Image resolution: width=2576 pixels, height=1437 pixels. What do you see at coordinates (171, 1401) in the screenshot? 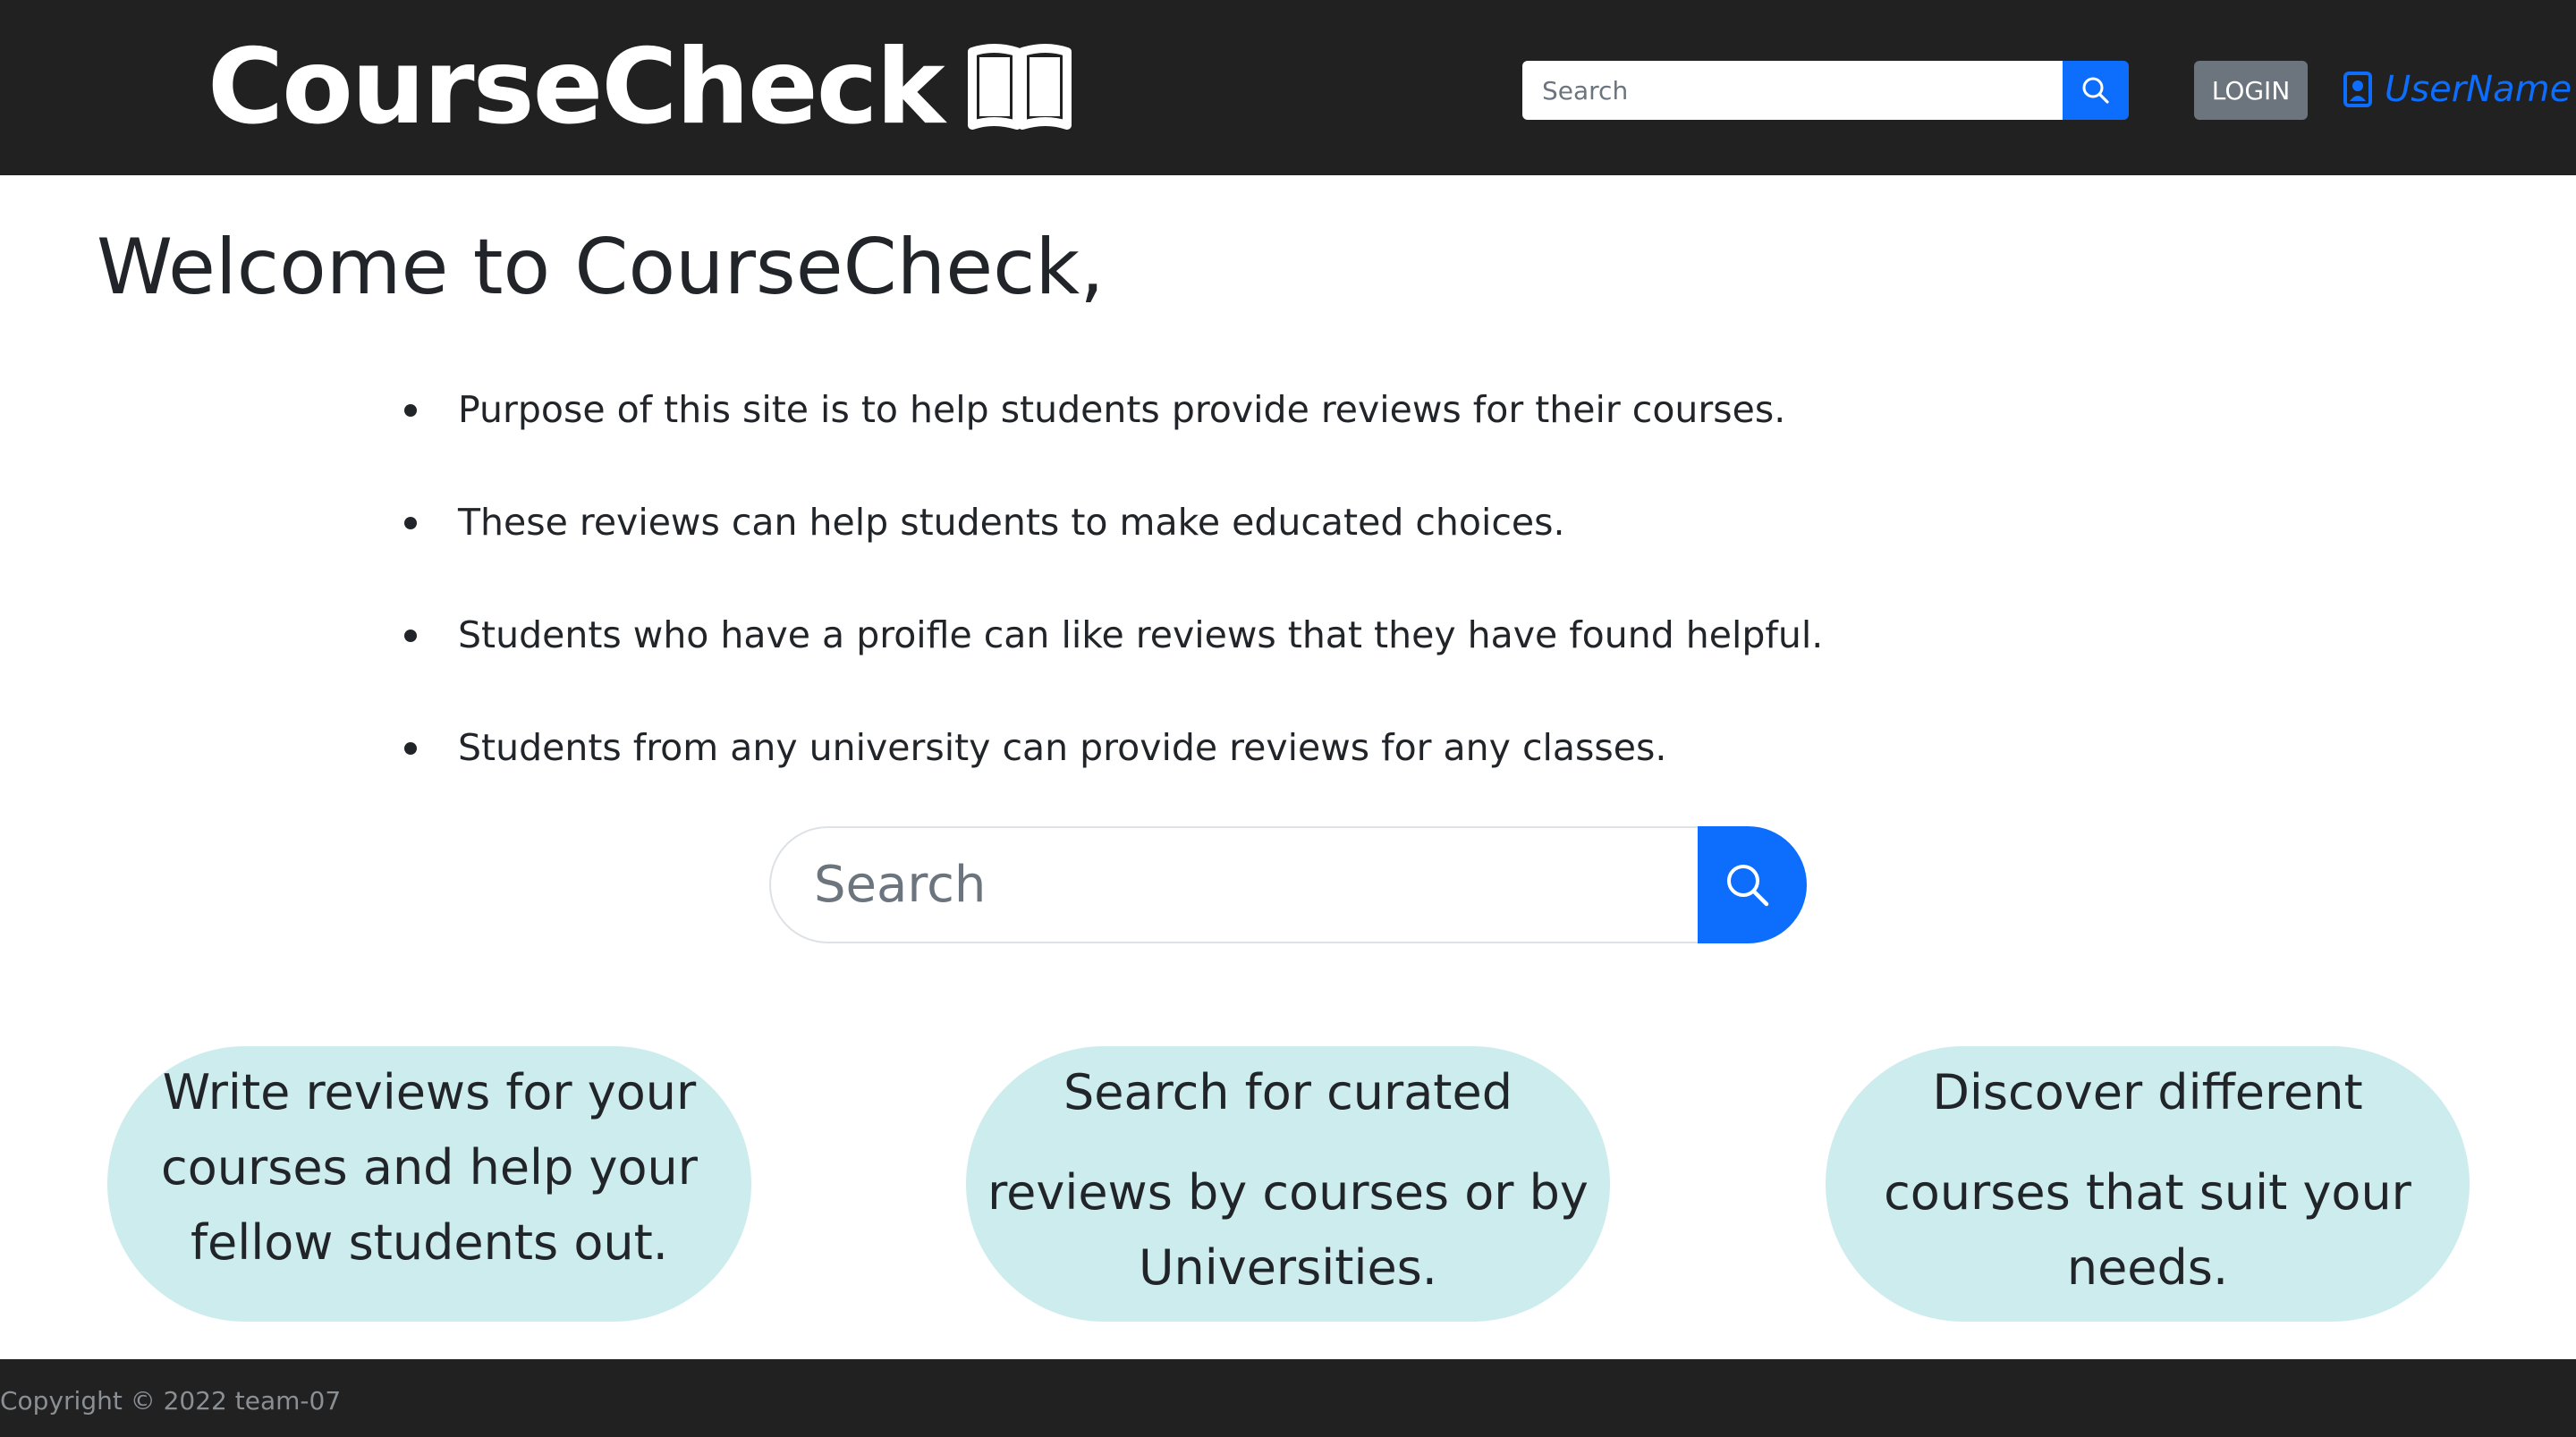
I see `copyright-text: Copyright © 2022 team-07` at bounding box center [171, 1401].